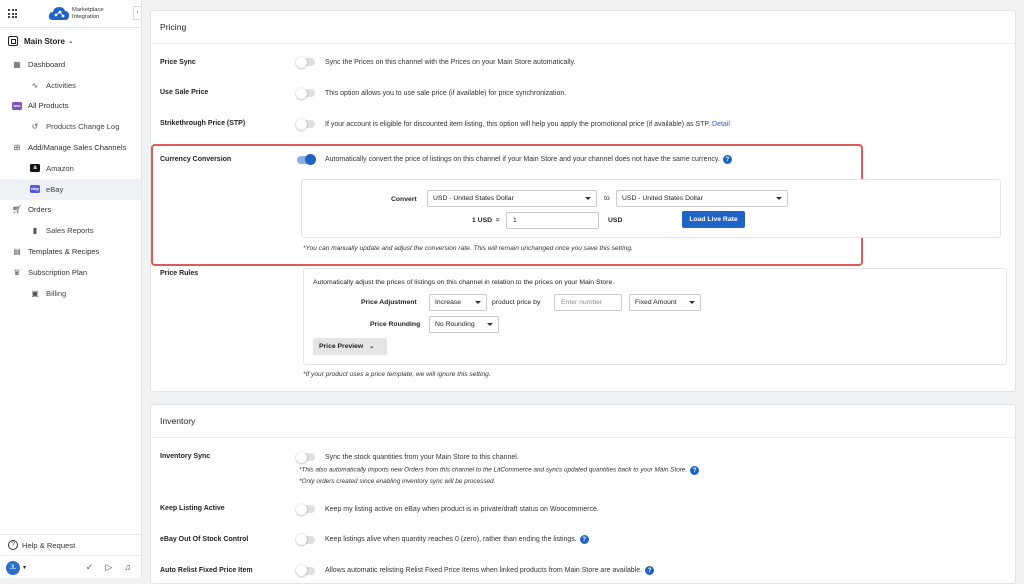  Describe the element at coordinates (662, 198) in the screenshot. I see `to-currency-value: USD - United States Dollar` at that location.